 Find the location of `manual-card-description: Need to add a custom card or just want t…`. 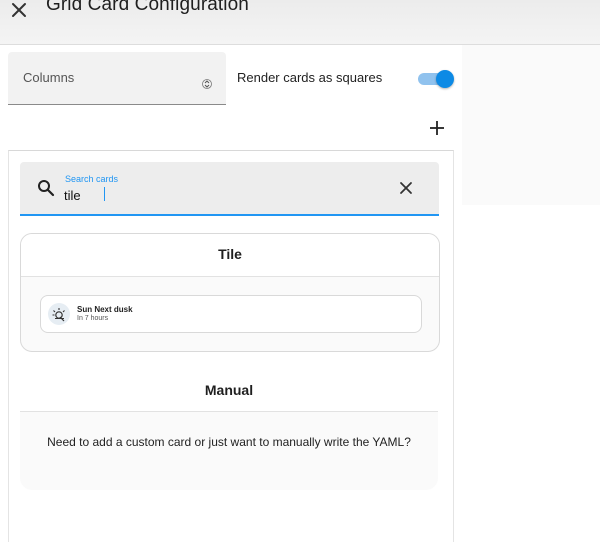

manual-card-description: Need to add a custom card or just want t… is located at coordinates (229, 442).